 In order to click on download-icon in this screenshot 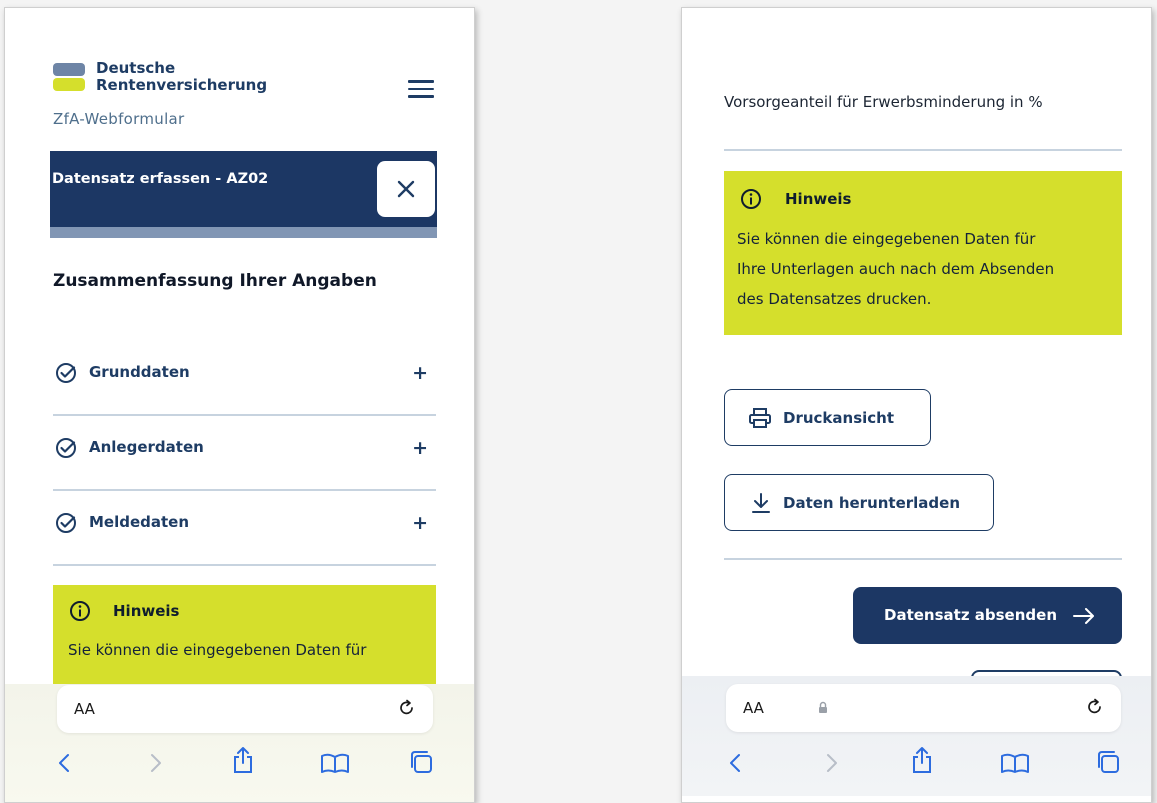, I will do `click(761, 503)`.